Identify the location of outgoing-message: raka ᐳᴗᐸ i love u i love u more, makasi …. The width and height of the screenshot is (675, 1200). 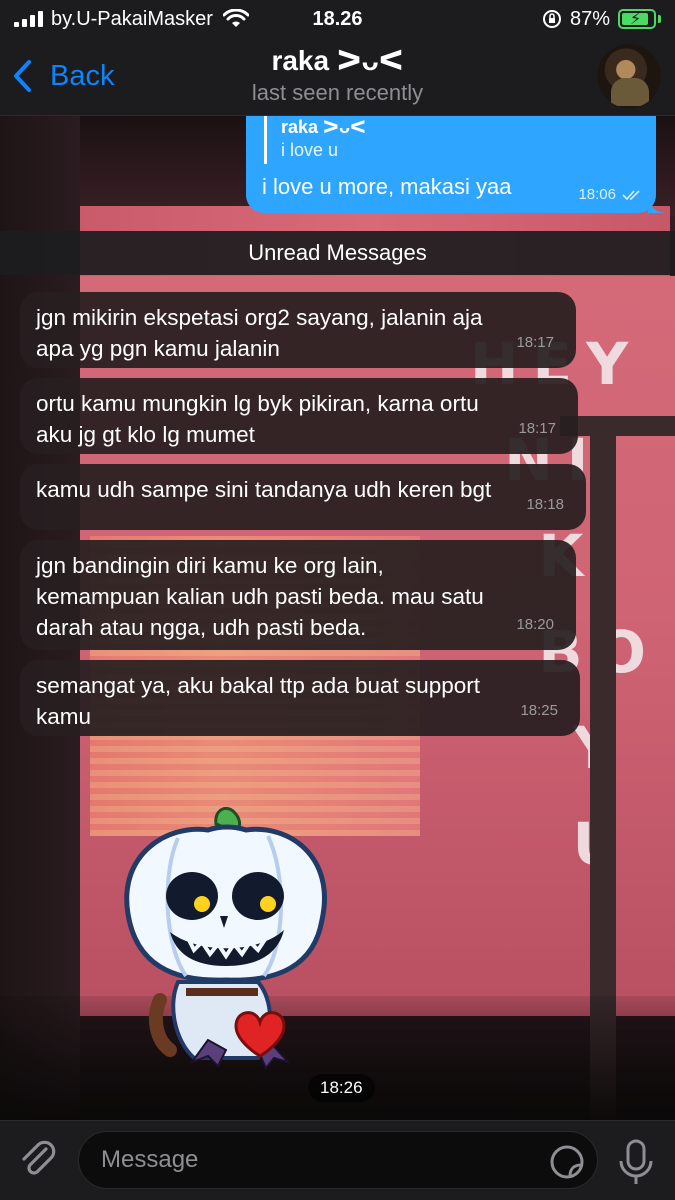
(455, 164).